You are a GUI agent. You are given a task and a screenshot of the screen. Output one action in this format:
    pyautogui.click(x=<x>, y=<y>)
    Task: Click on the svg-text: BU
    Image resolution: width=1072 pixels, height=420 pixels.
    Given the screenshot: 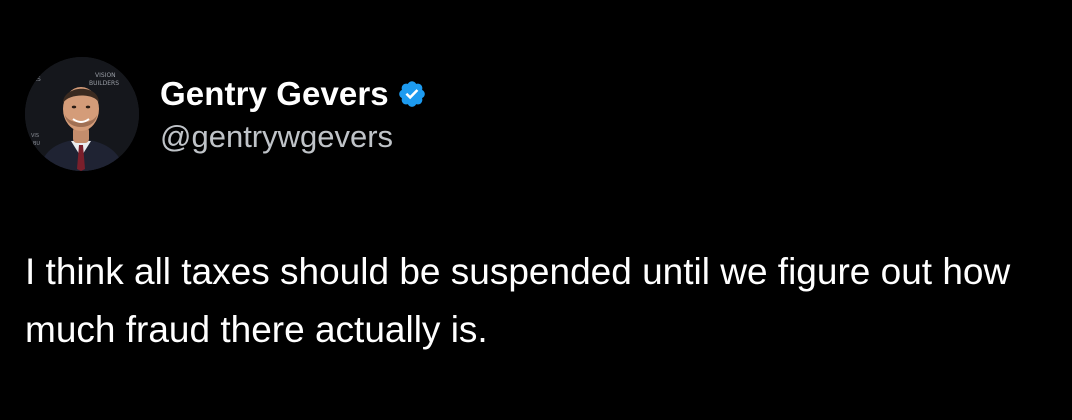 What is the action you would take?
    pyautogui.click(x=36, y=144)
    